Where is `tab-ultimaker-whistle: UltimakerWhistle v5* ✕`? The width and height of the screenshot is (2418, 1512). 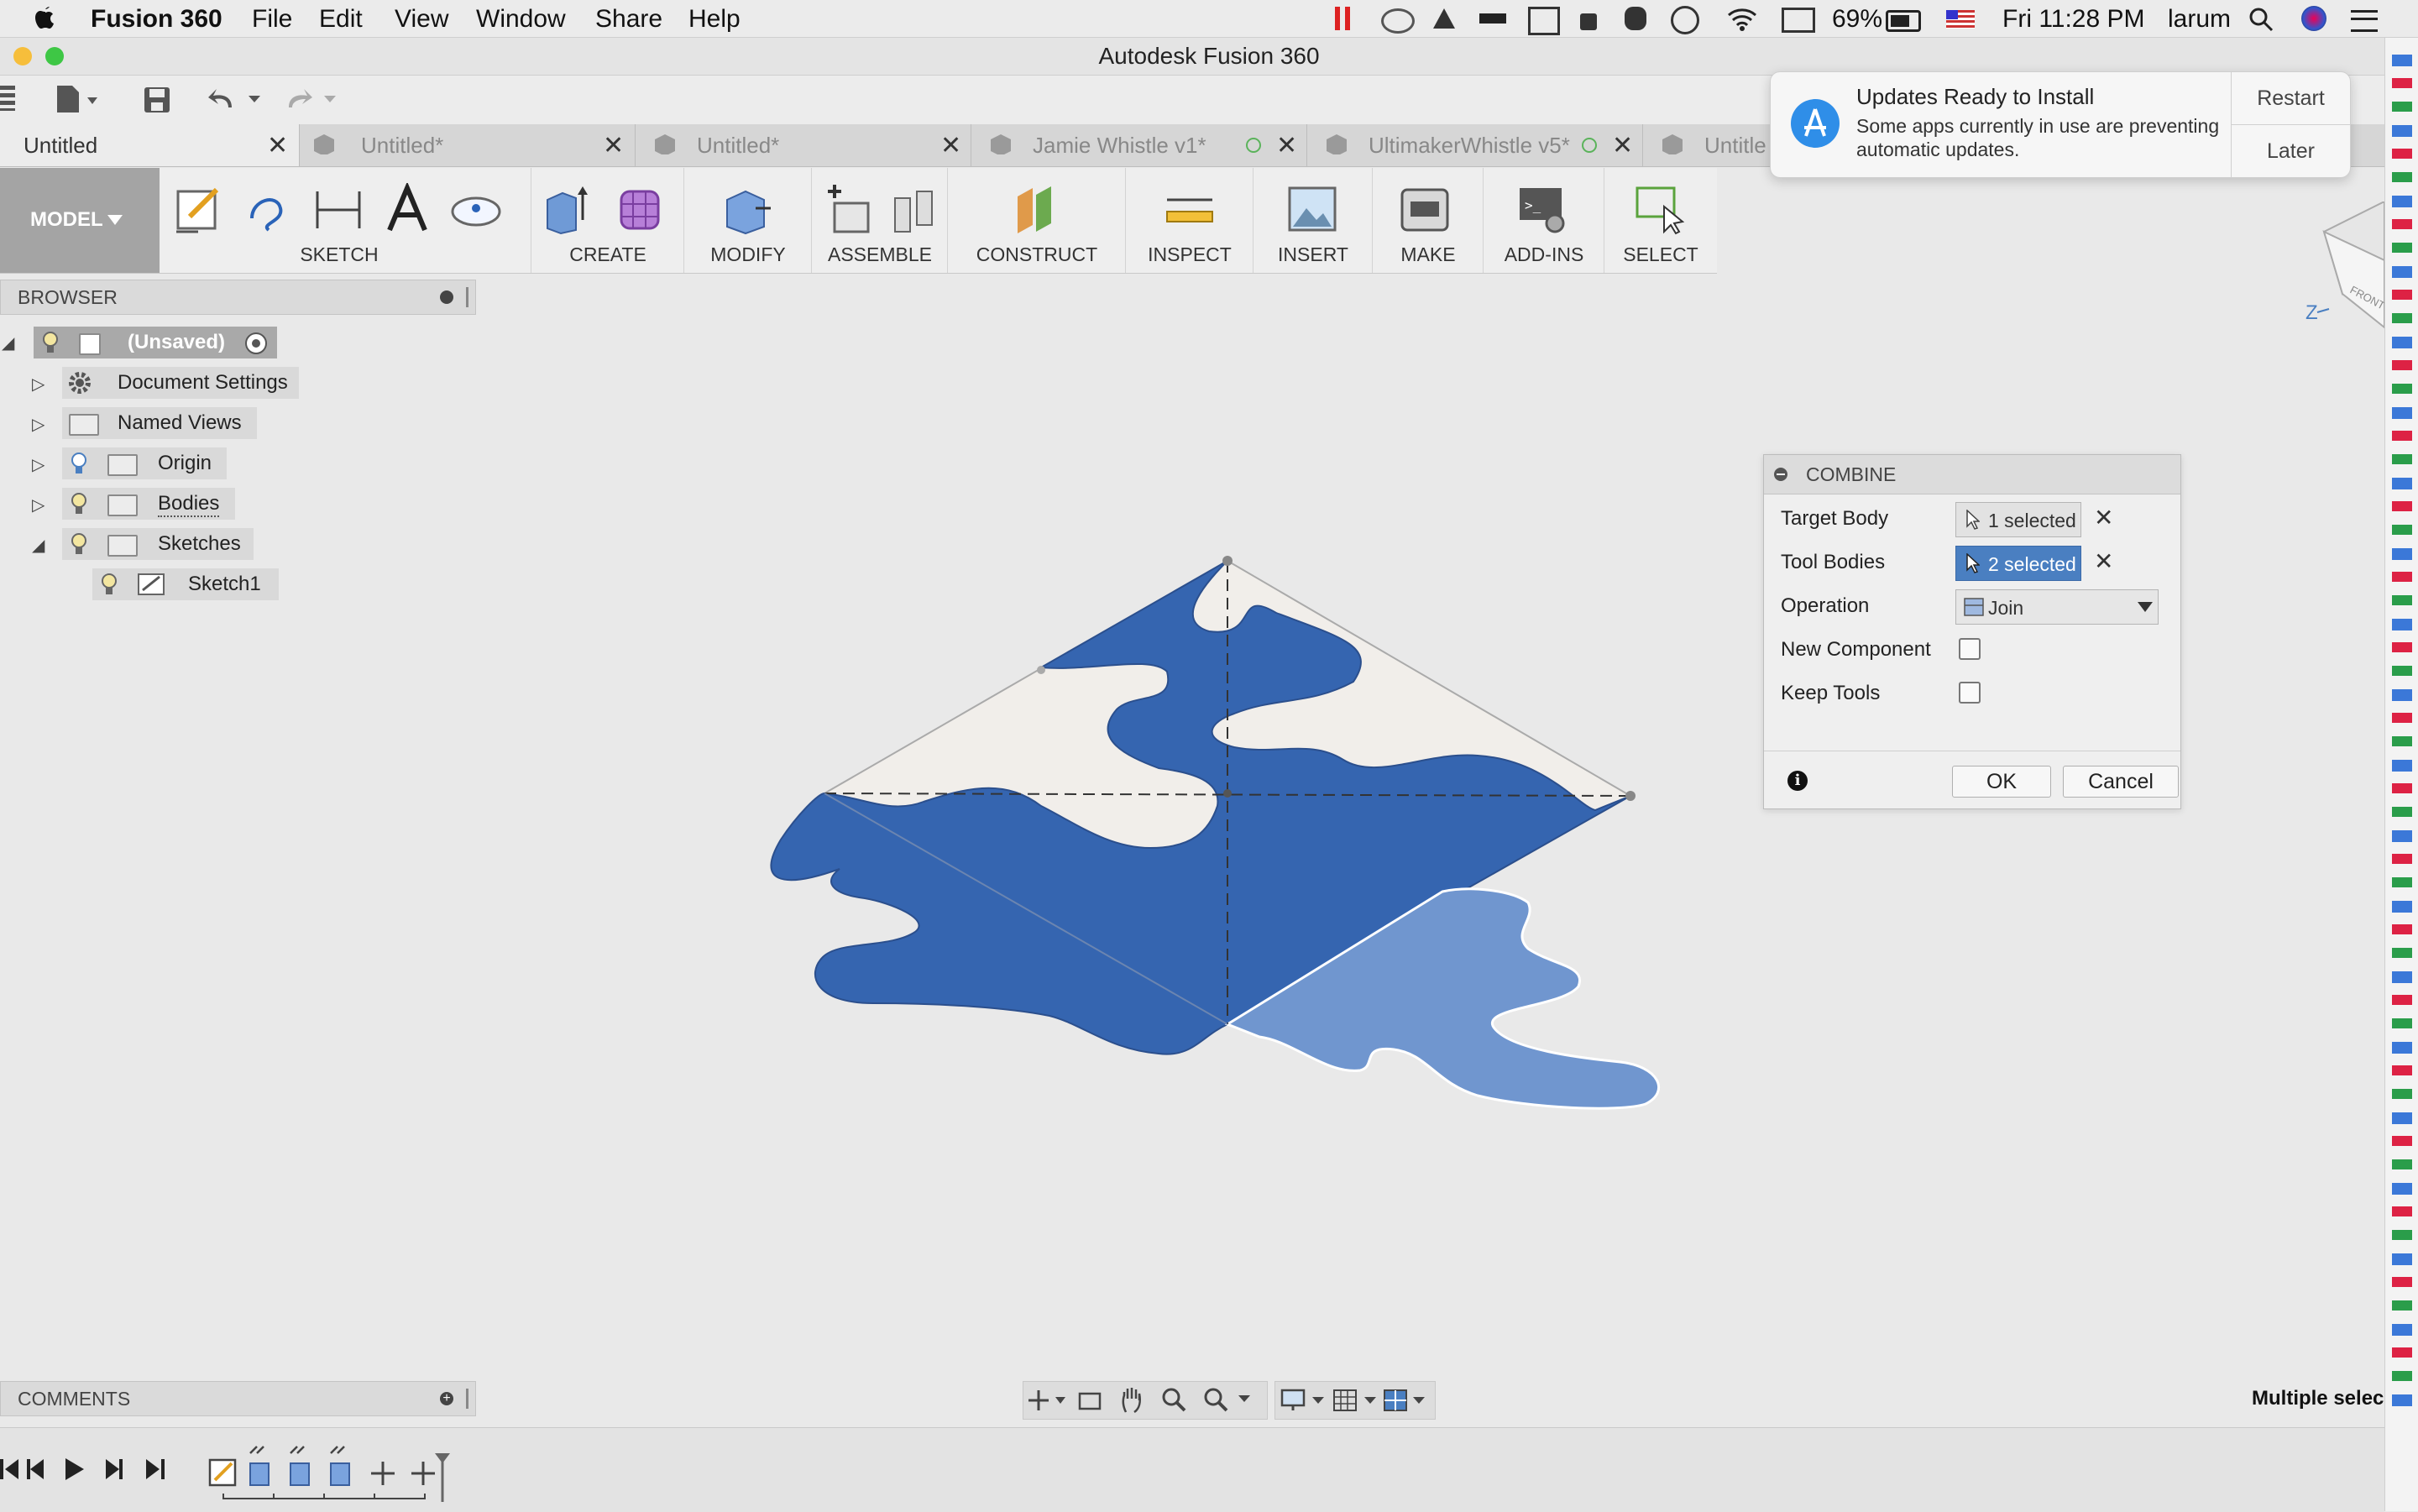 tab-ultimaker-whistle: UltimakerWhistle v5* ✕ is located at coordinates (1475, 145).